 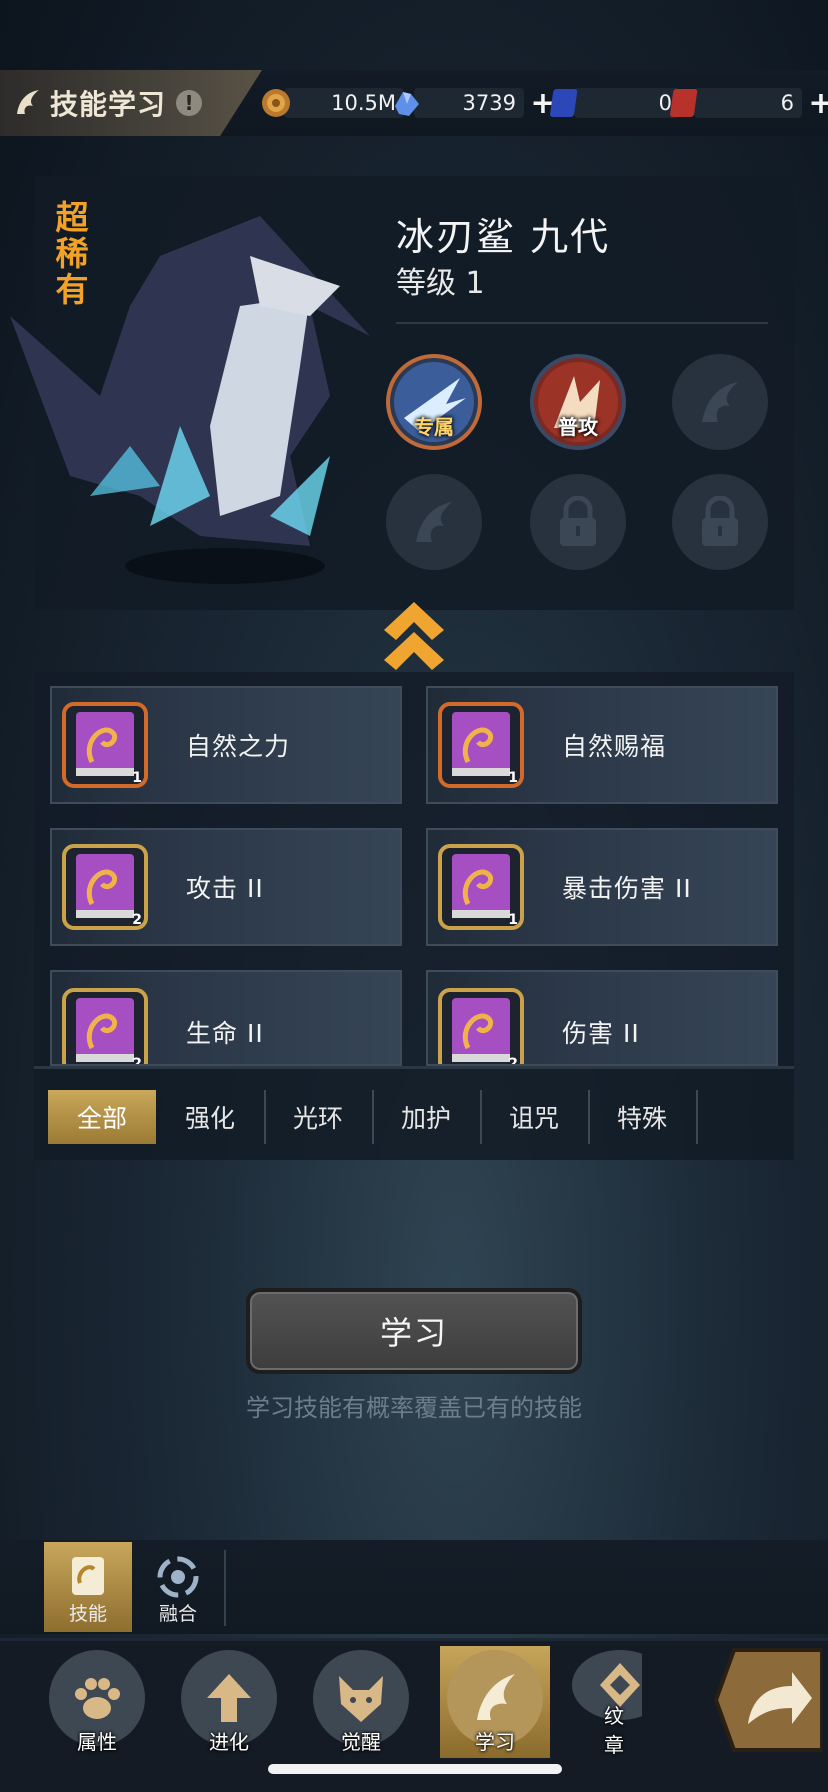 What do you see at coordinates (434, 427) in the screenshot?
I see `slot-label: 专属` at bounding box center [434, 427].